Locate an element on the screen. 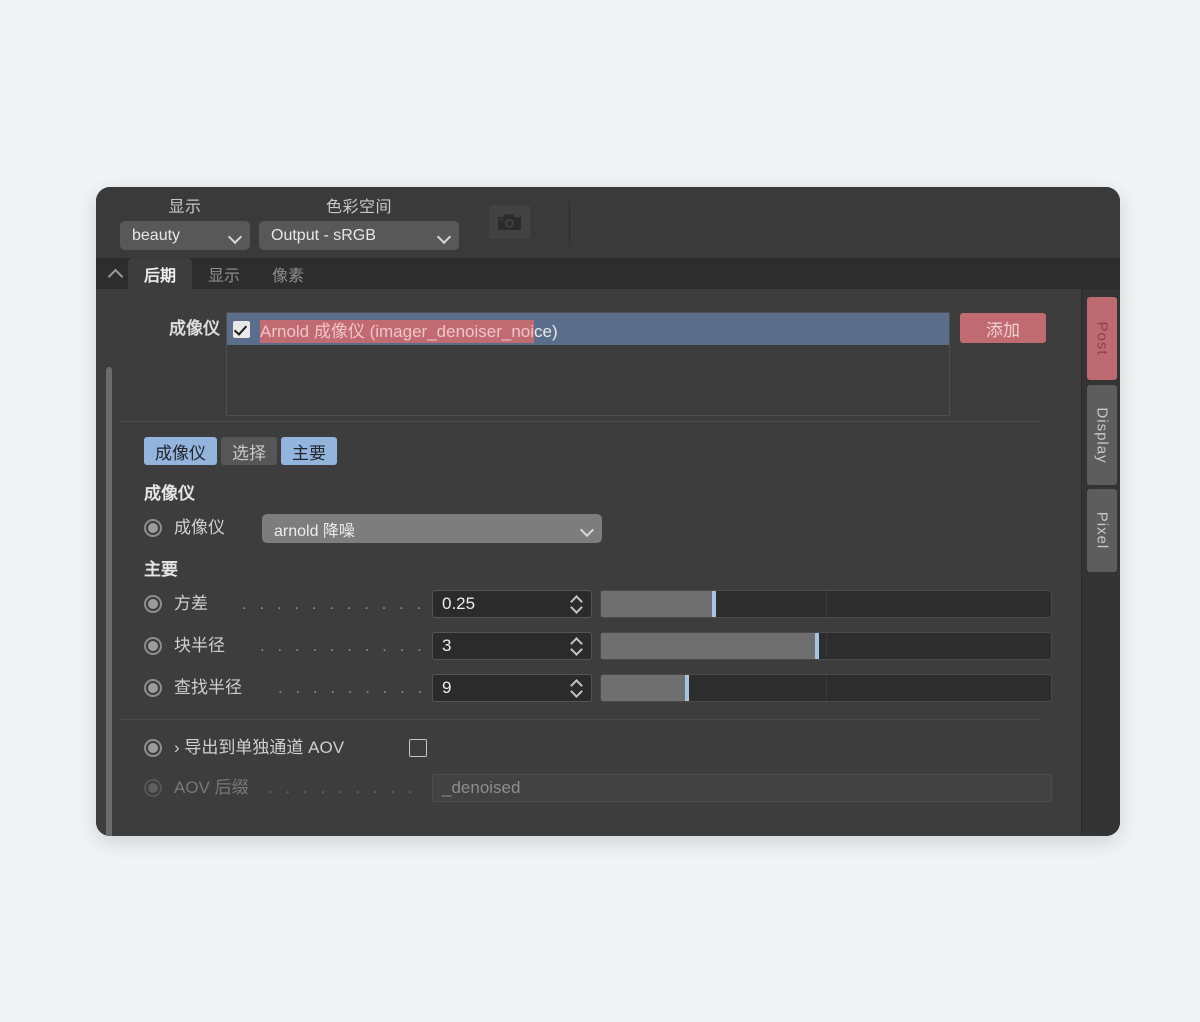 The image size is (1200, 1022). top-toolbar: 显示 beauty 色彩空间 Output - sRGB is located at coordinates (608, 222).